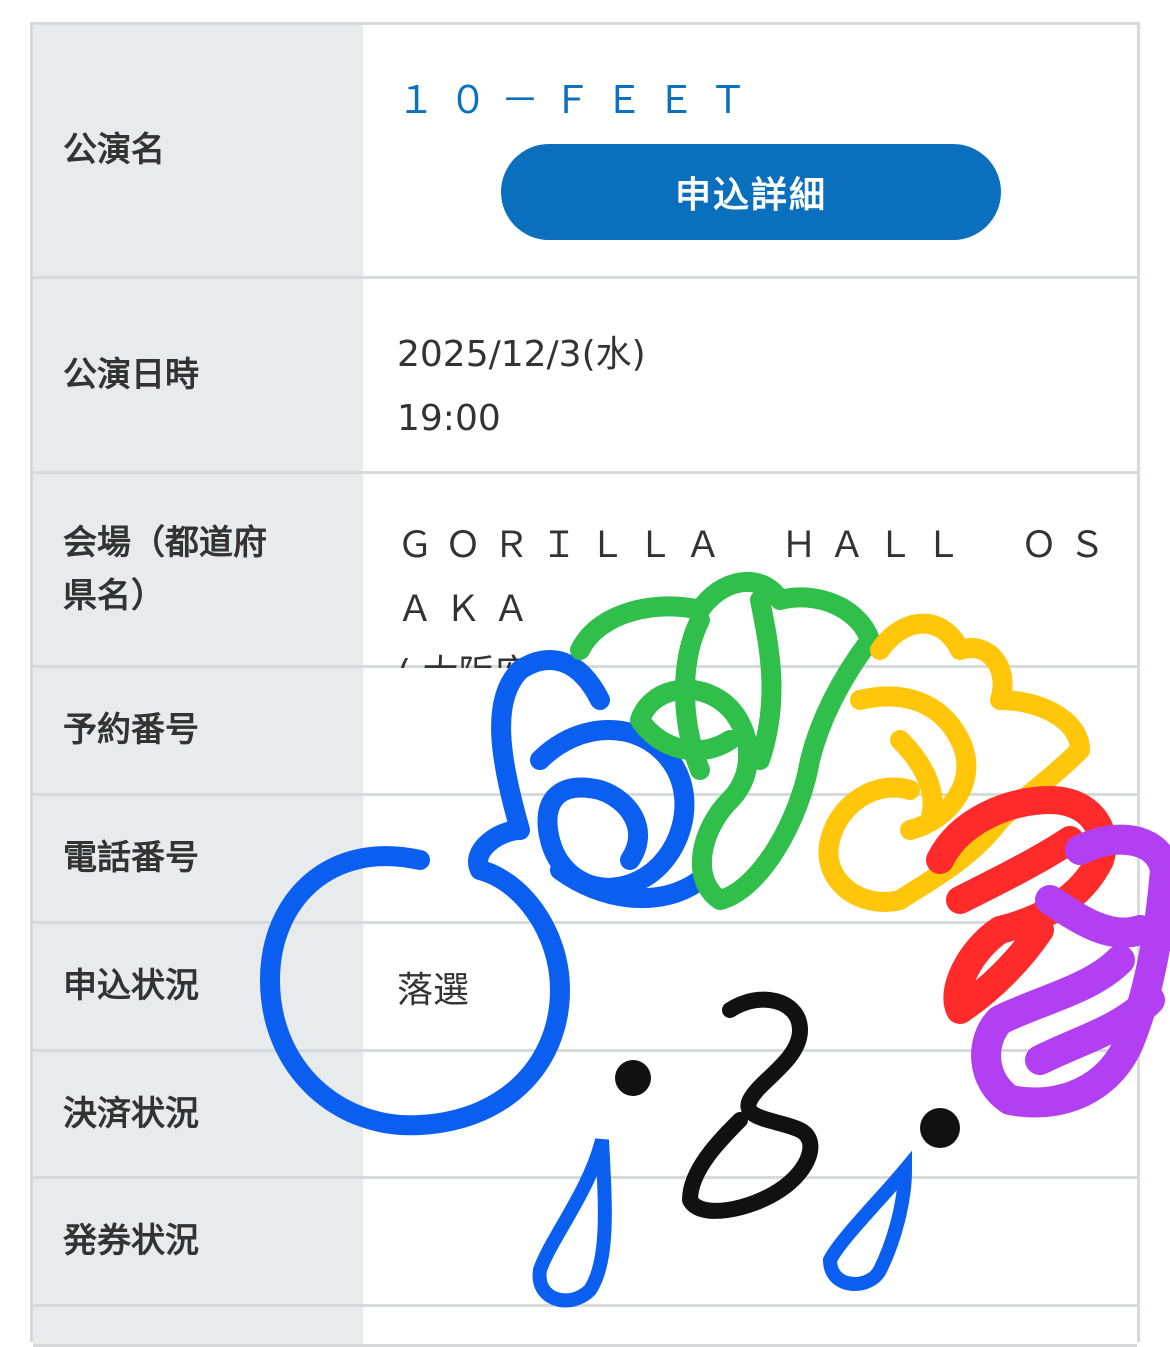 The width and height of the screenshot is (1170, 1347). I want to click on performance-time: 19:00, so click(449, 418).